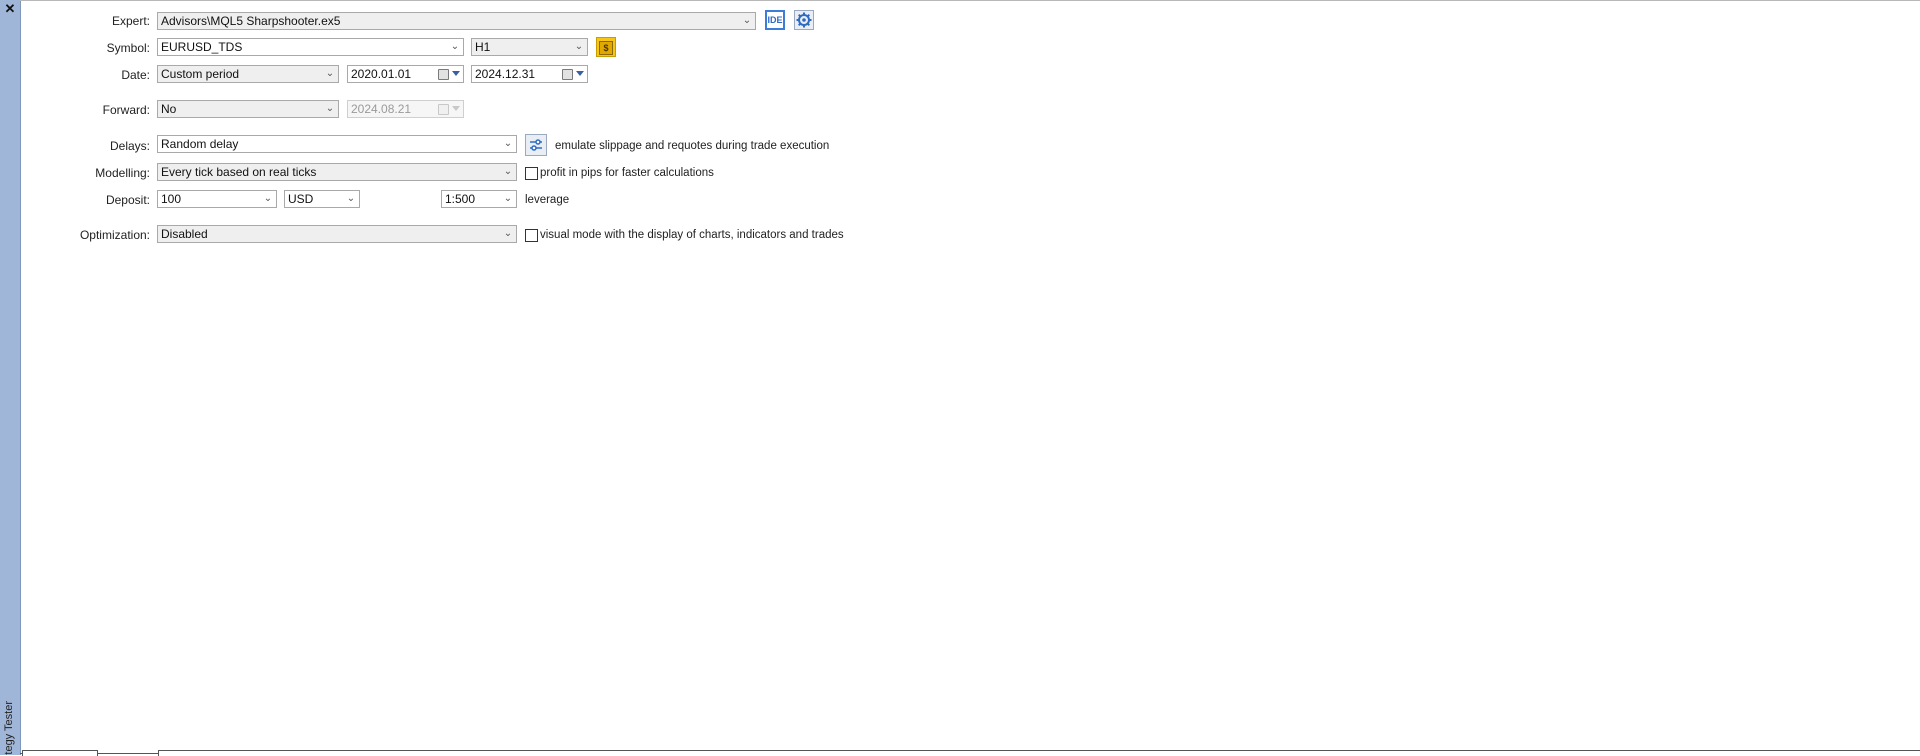 The height and width of the screenshot is (756, 1920). What do you see at coordinates (456, 21) in the screenshot?
I see `expert-select: Advisors\MQL5 Sharpshooter.ex5 ⌄` at bounding box center [456, 21].